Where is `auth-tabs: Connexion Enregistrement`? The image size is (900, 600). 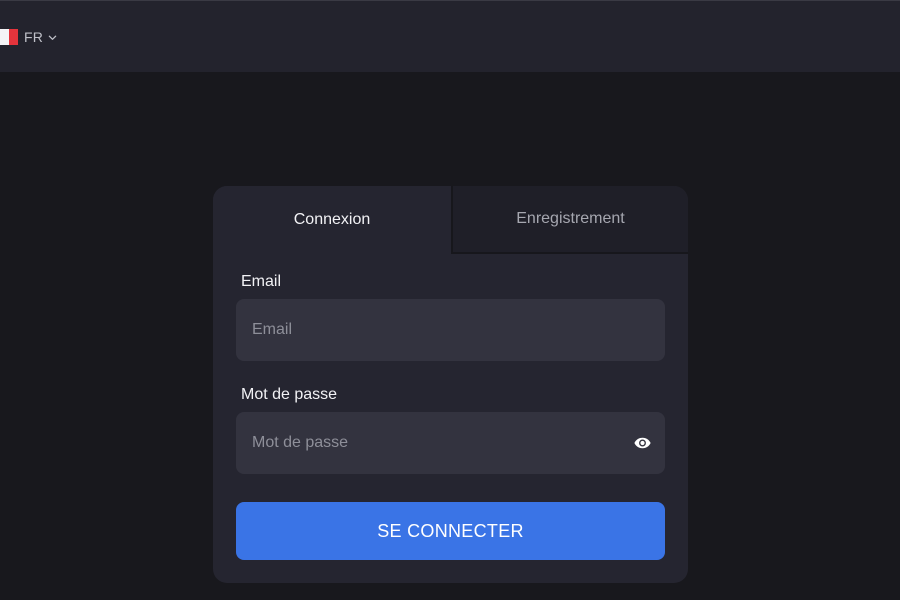 auth-tabs: Connexion Enregistrement is located at coordinates (450, 220).